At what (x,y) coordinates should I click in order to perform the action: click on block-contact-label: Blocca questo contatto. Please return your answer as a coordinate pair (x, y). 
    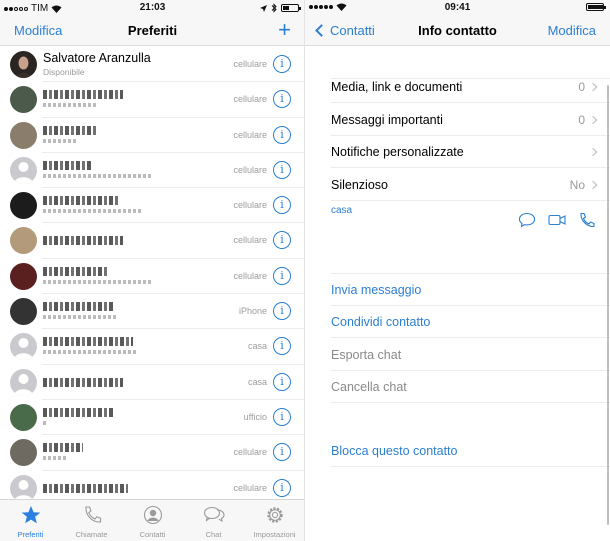
    Looking at the image, I should click on (394, 451).